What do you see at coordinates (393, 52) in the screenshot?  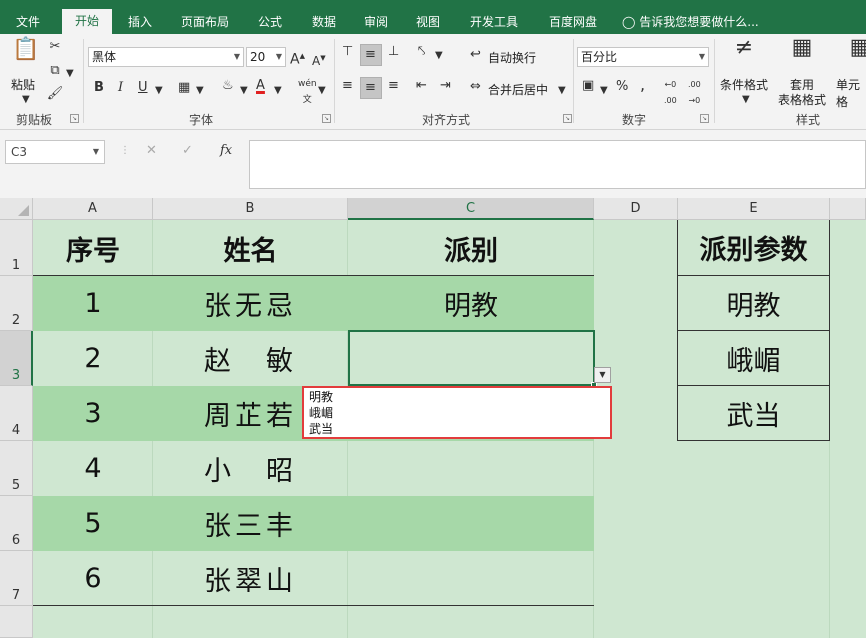 I see `align-bottom-icon: ⊥` at bounding box center [393, 52].